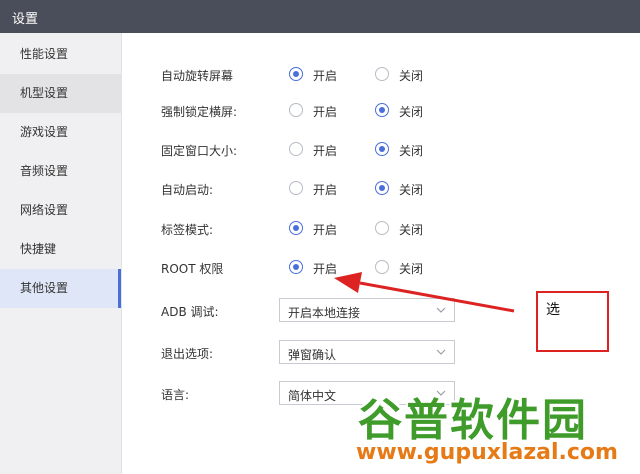 The width and height of the screenshot is (640, 474). What do you see at coordinates (473, 420) in the screenshot?
I see `watermark-text: 谷普软件园` at bounding box center [473, 420].